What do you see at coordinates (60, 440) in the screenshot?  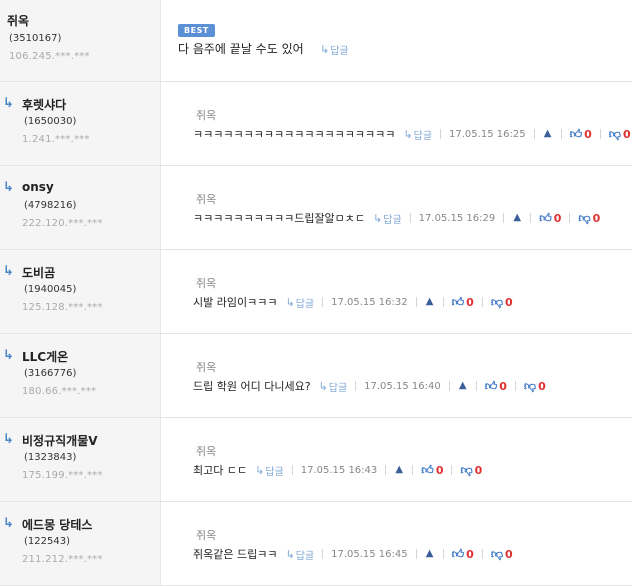 I see `author-name: 비정규직개물V` at bounding box center [60, 440].